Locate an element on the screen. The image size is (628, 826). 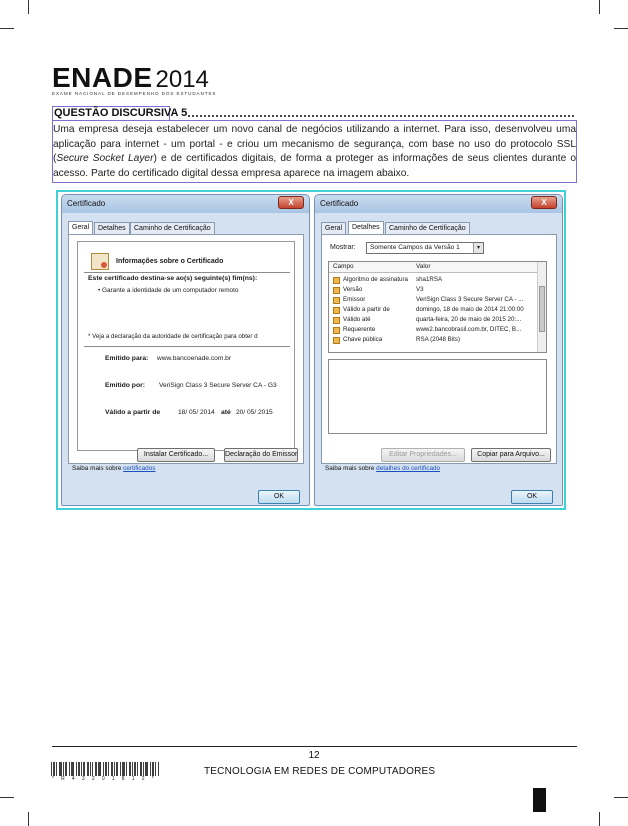
barcode is located at coordinates (105, 769).